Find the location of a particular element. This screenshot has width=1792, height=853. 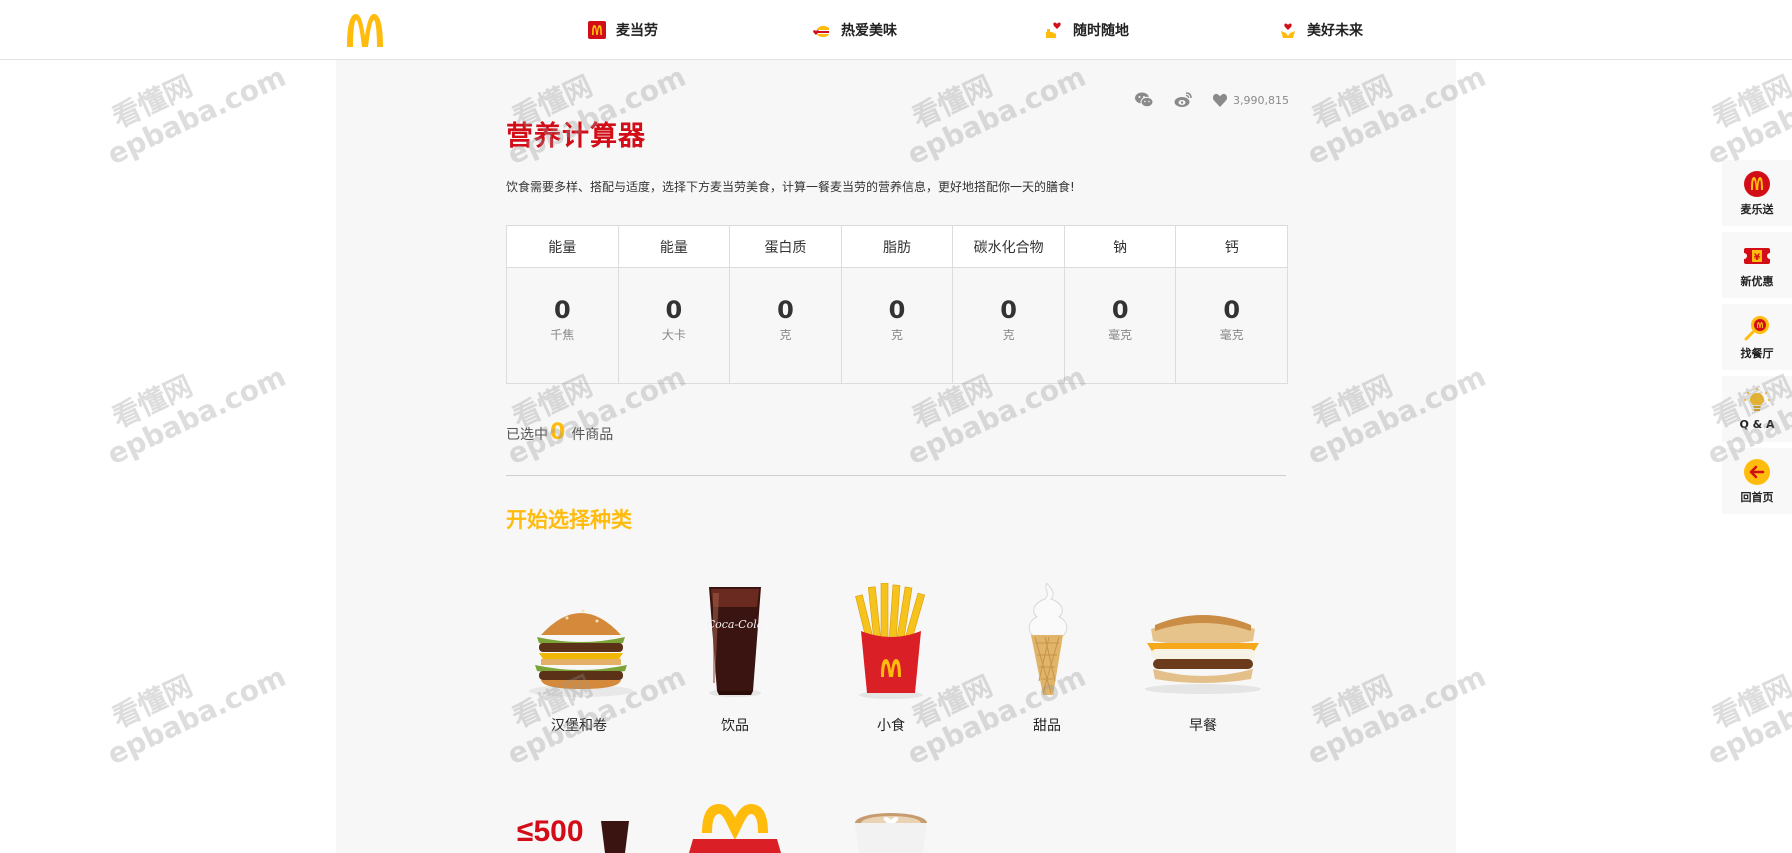

tool-mcdelivery: 麦乐送 is located at coordinates (1757, 193).